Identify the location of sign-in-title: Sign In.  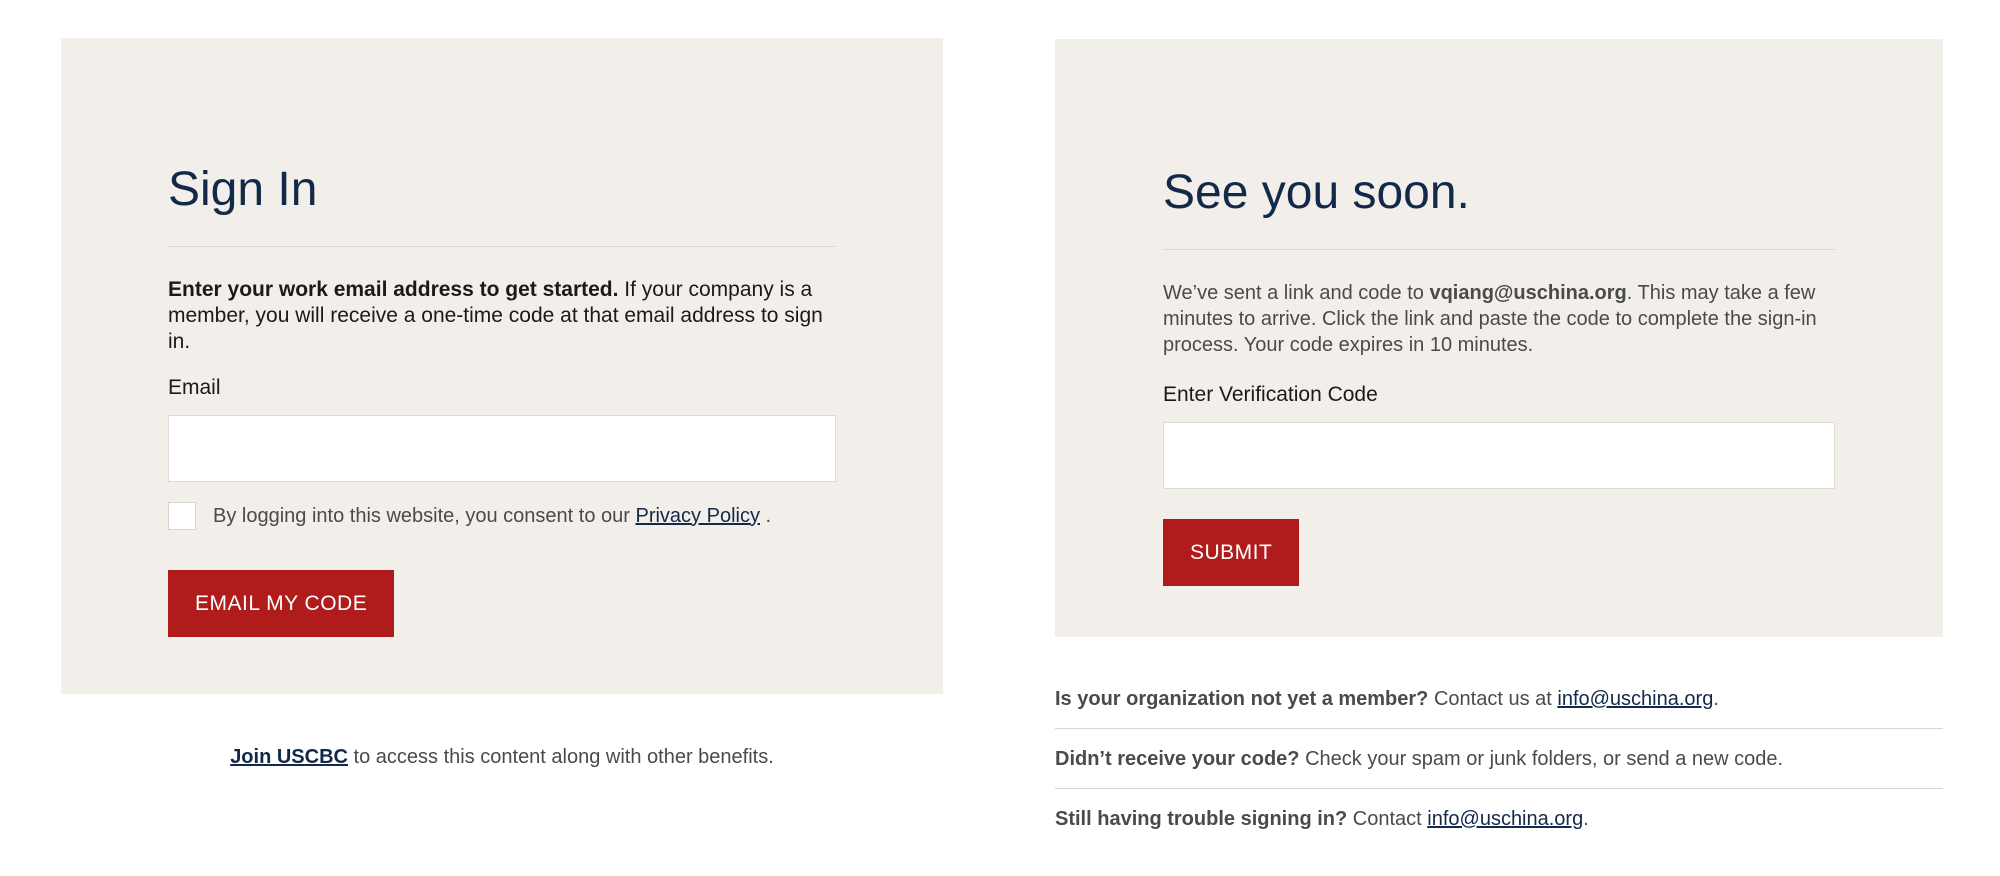
(243, 189).